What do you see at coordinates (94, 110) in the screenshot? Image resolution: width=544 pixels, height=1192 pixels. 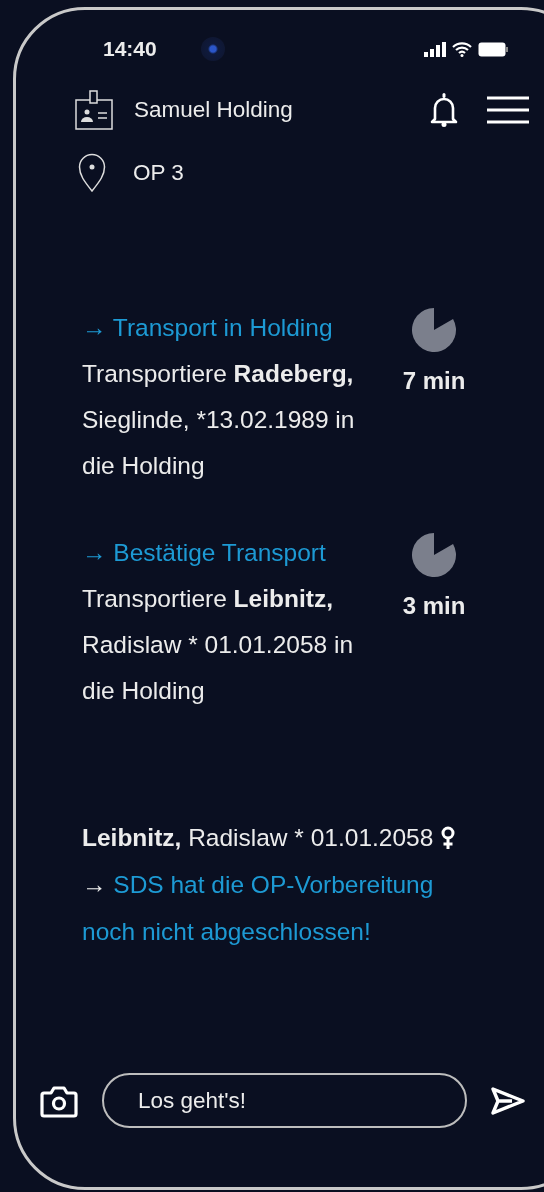 I see `id-badge-icon` at bounding box center [94, 110].